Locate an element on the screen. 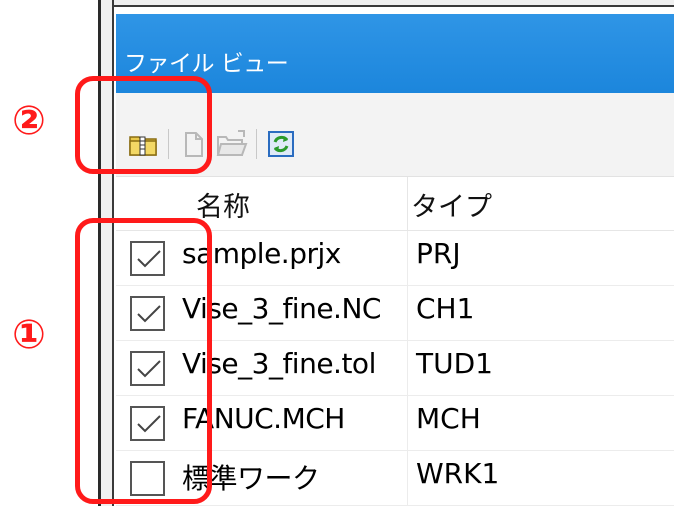 This screenshot has width=674, height=506. annotation-marker-1: ① is located at coordinates (29, 335).